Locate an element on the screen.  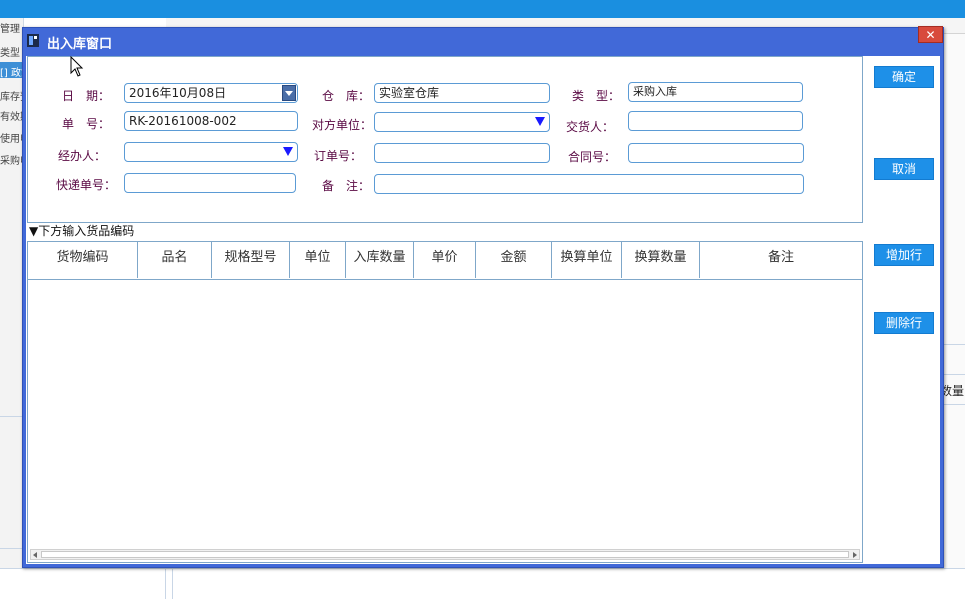
deliverer-label: 交货人： is located at coordinates (590, 127).